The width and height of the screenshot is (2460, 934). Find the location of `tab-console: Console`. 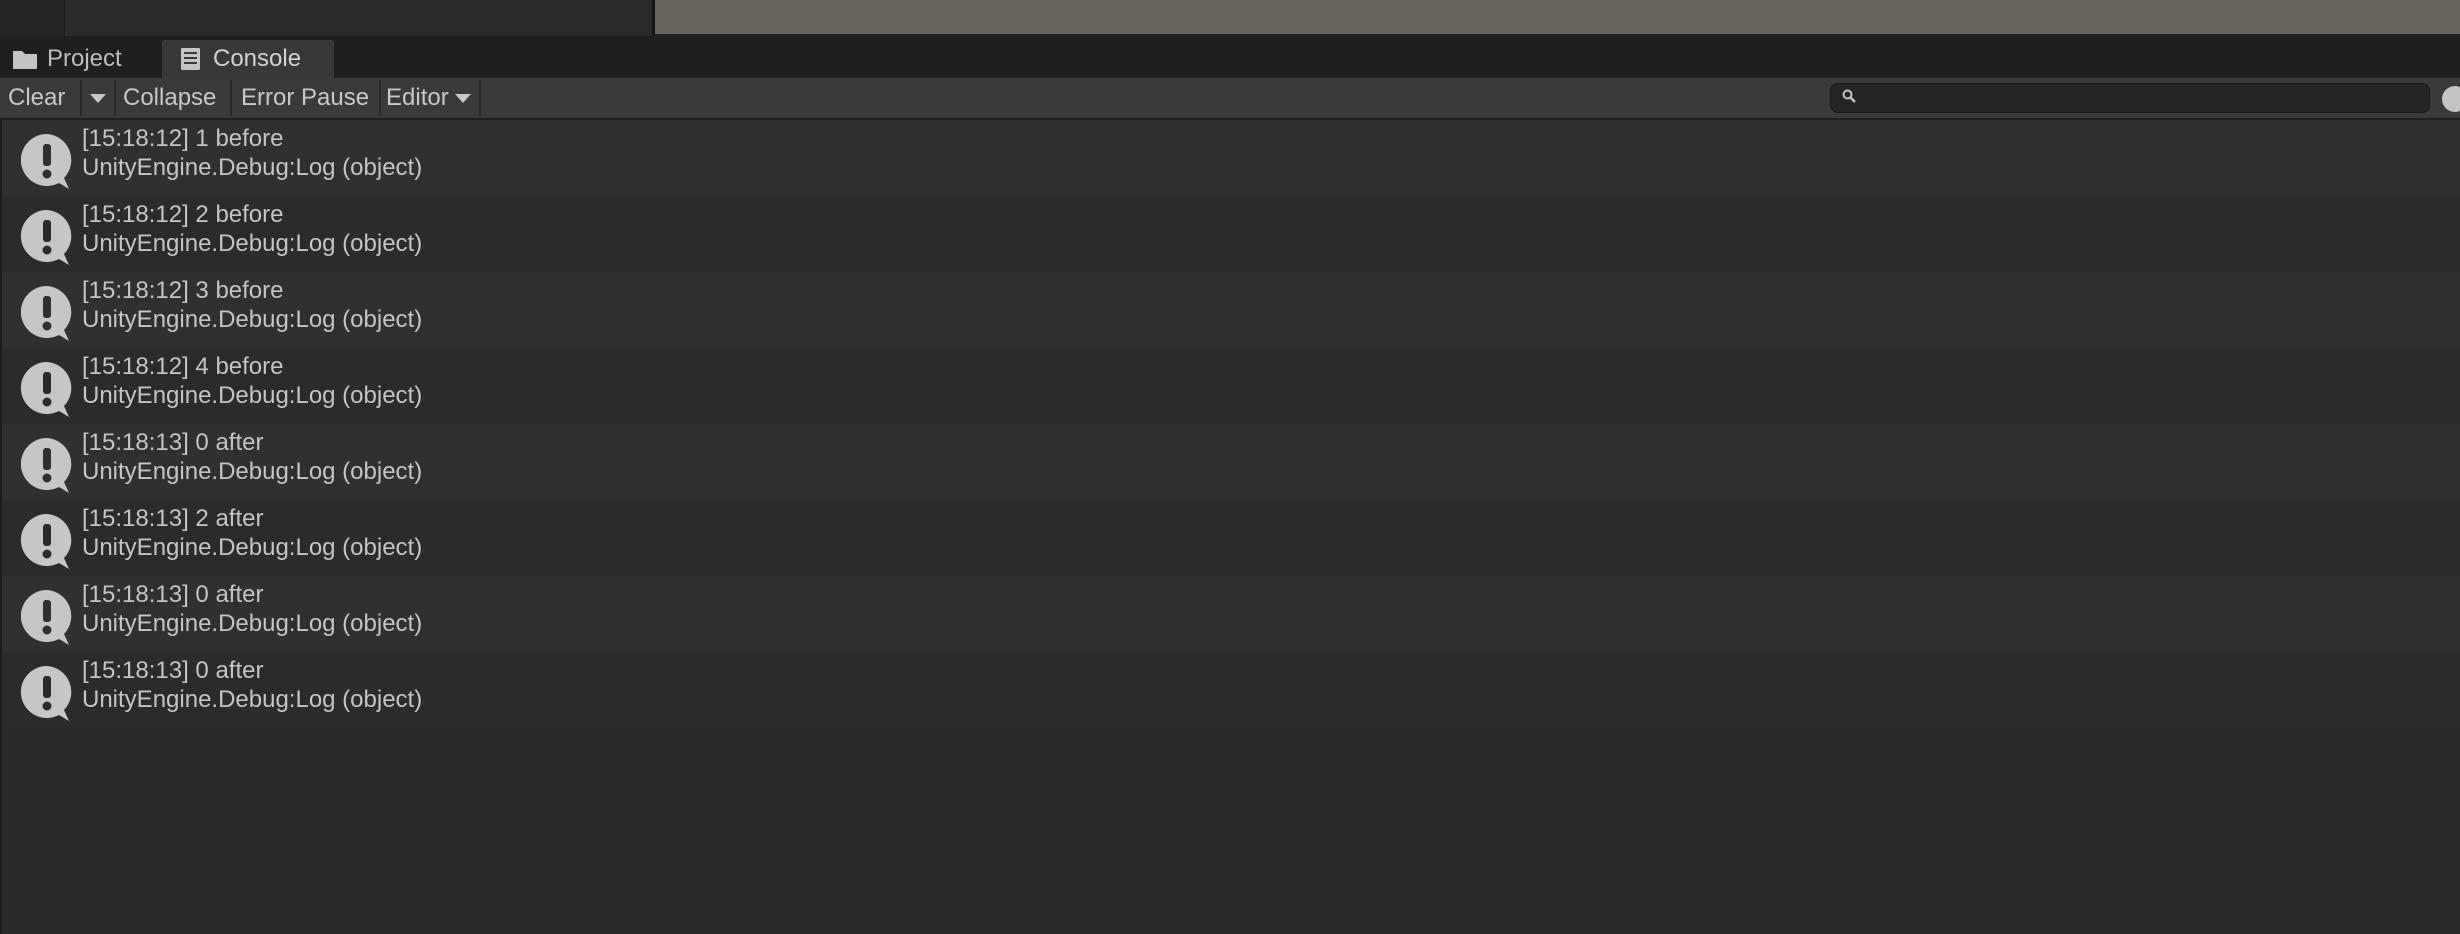

tab-console: Console is located at coordinates (248, 59).